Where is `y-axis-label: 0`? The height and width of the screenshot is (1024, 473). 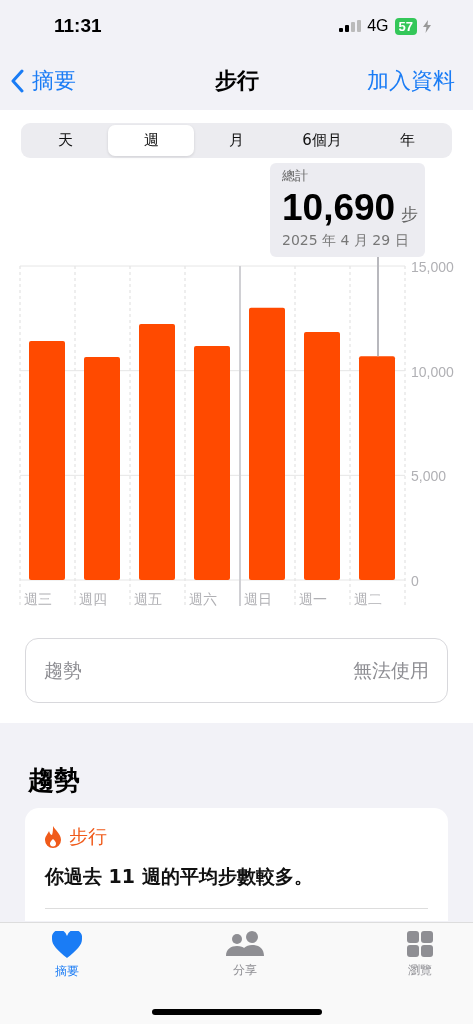
y-axis-label: 0 is located at coordinates (415, 581).